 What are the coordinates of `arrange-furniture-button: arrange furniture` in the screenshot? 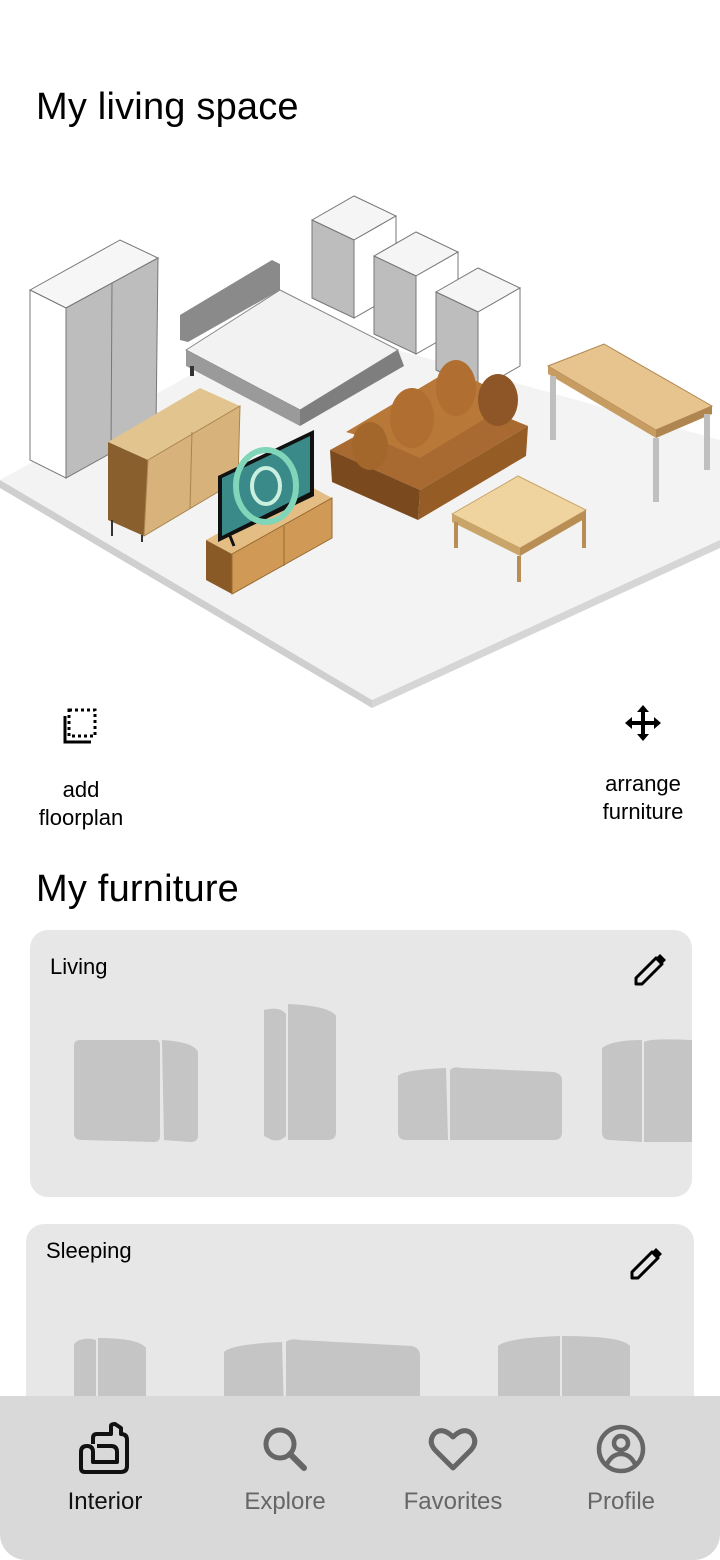 It's located at (643, 764).